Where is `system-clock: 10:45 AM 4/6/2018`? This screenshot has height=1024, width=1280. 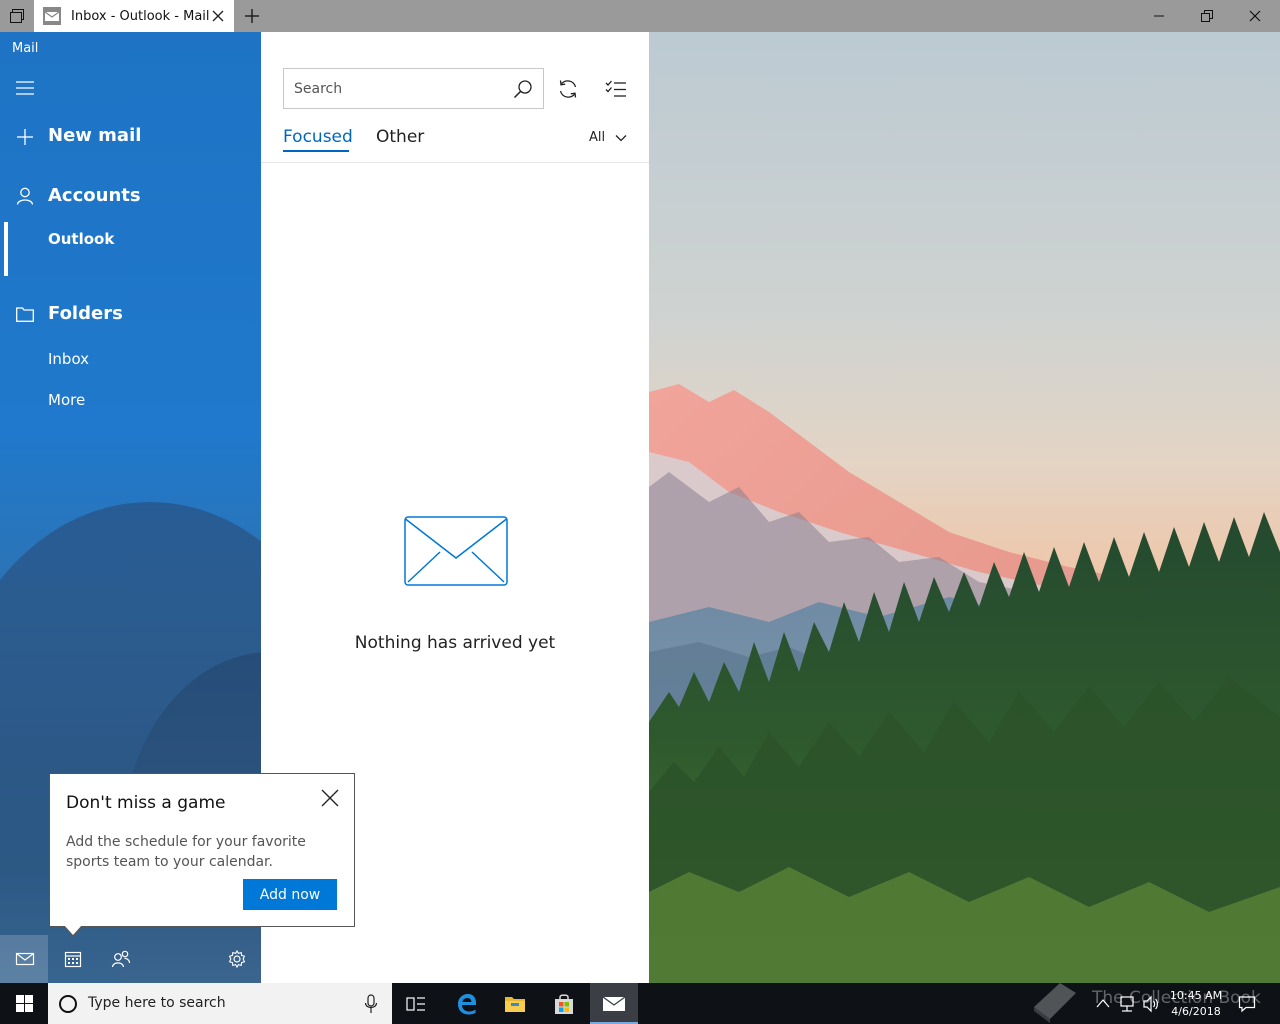 system-clock: 10:45 AM 4/6/2018 is located at coordinates (1196, 1004).